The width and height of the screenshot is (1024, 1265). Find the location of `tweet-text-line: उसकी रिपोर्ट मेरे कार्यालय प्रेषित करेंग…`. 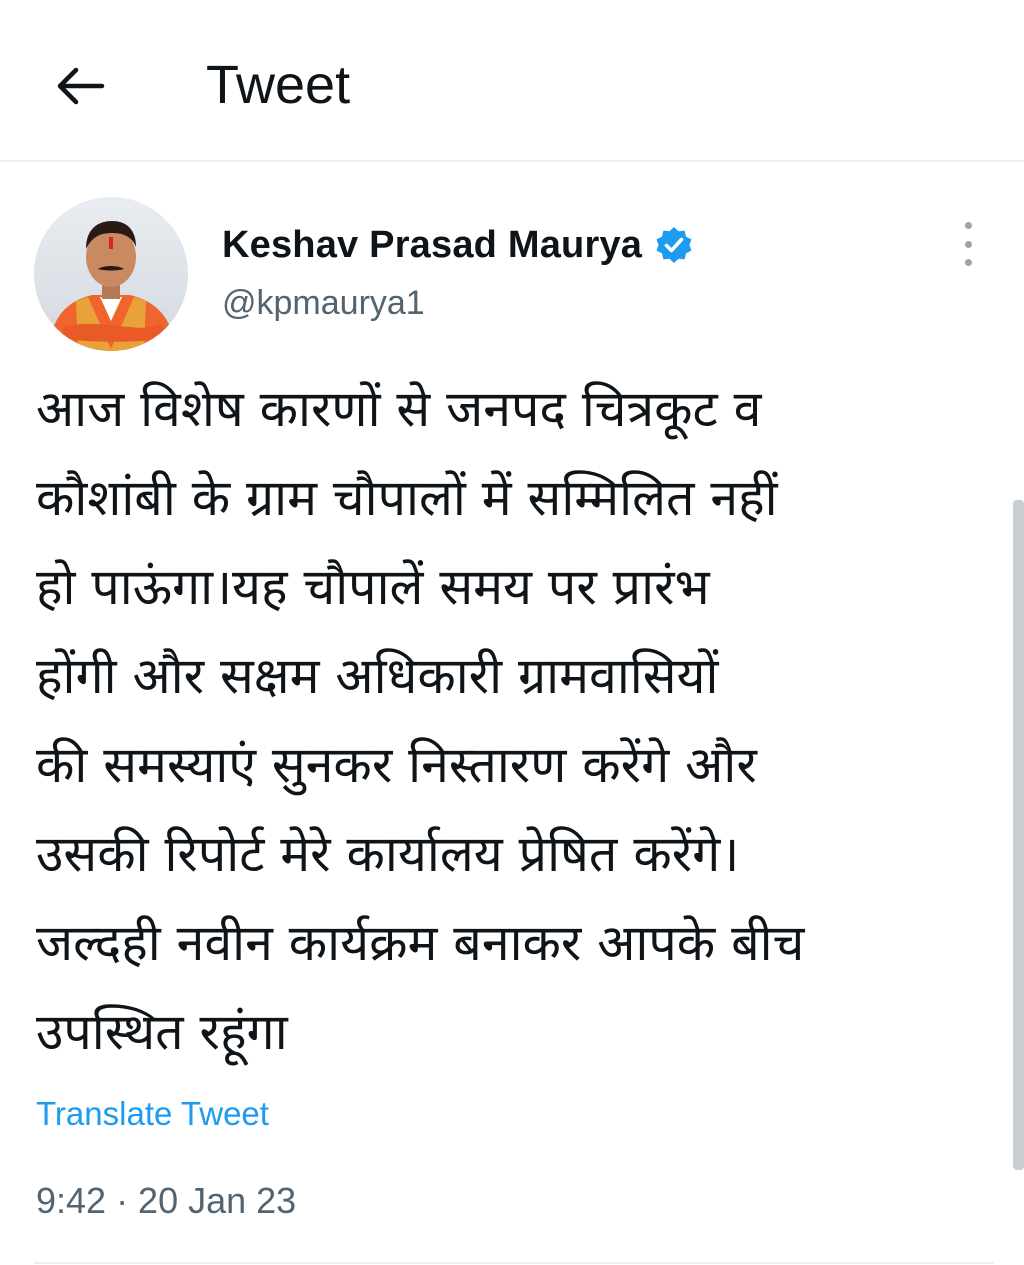

tweet-text-line: उसकी रिपोर्ट मेरे कार्यालय प्रेषित करेंग… is located at coordinates (388, 854).